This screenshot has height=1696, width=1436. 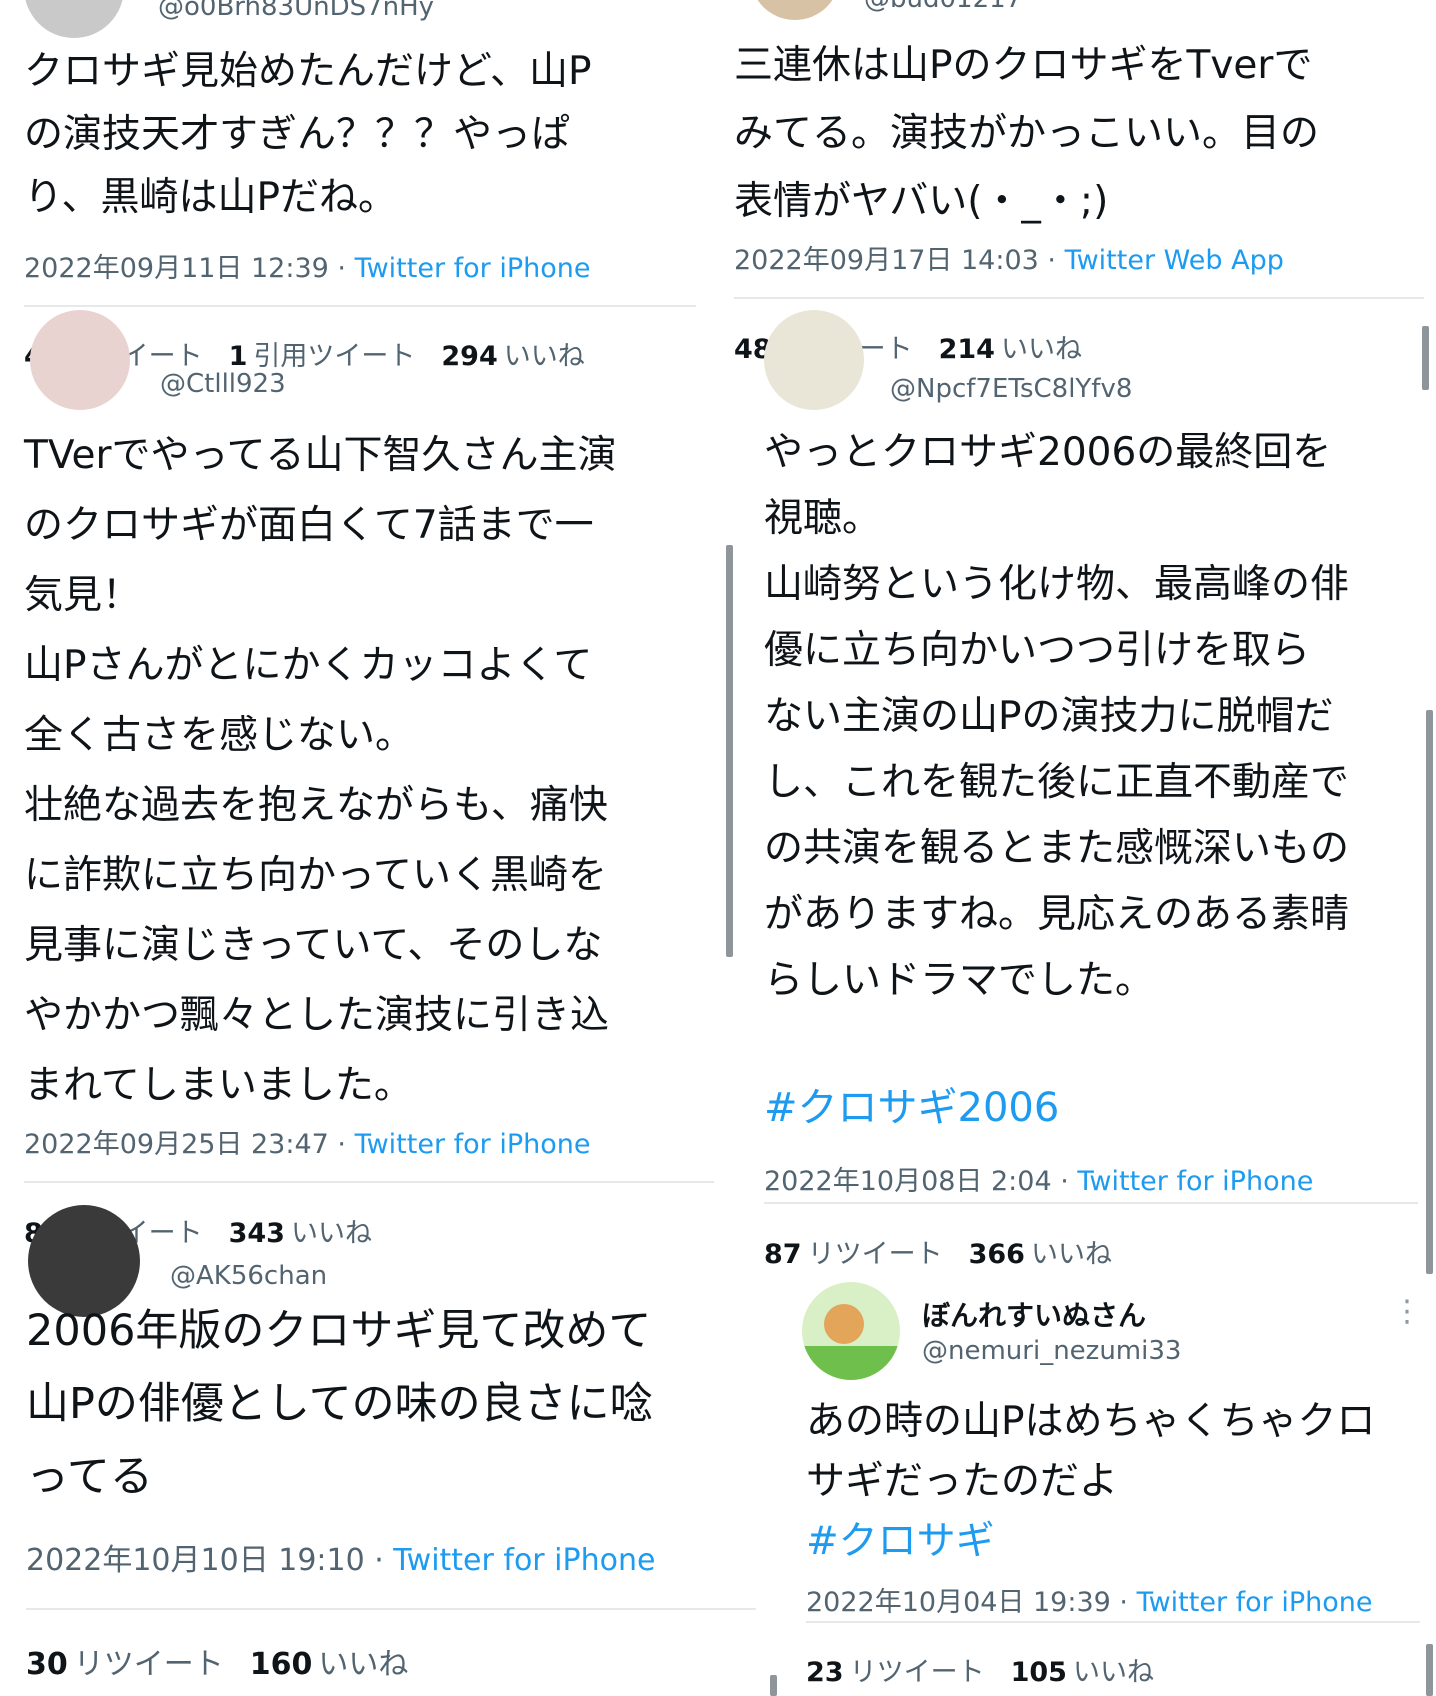 I want to click on tweet-text: あの時の山Pはめちゃくちゃクロ サギだったのだよ, so click(x=1091, y=1451).